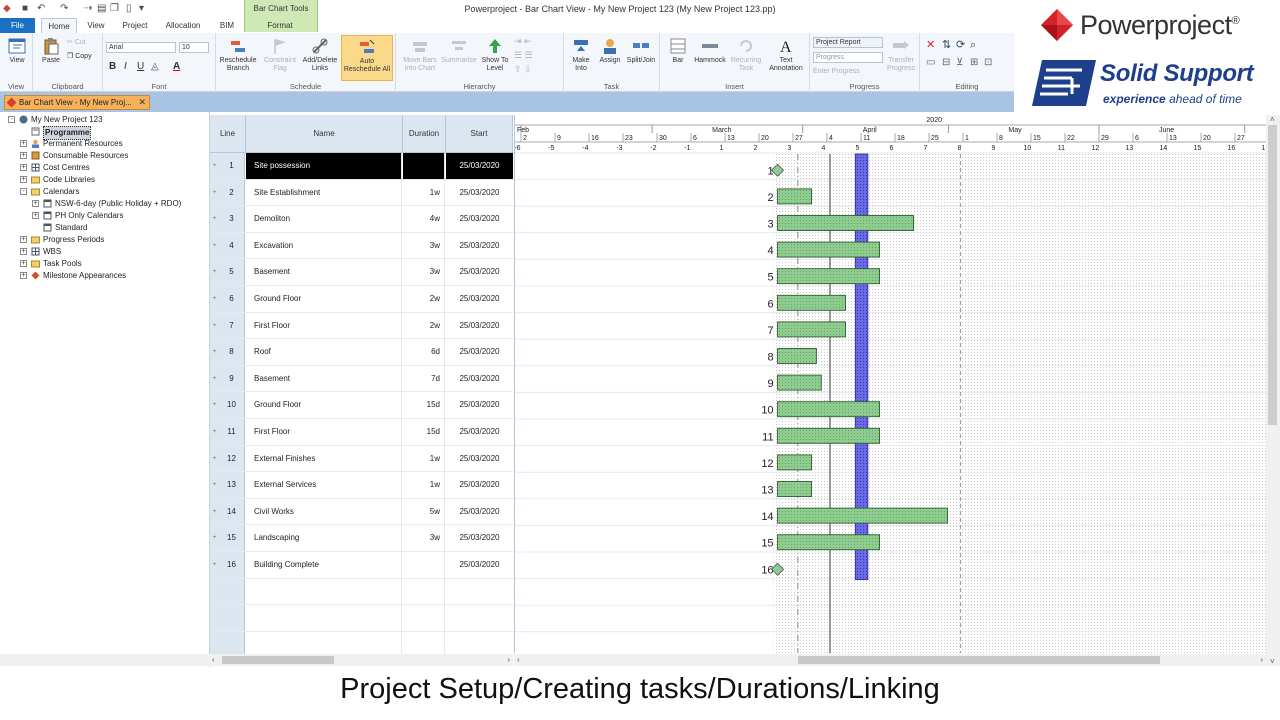 This screenshot has width=1280, height=720. Describe the element at coordinates (324, 538) in the screenshot. I see `name-cell: Landscaping` at that location.